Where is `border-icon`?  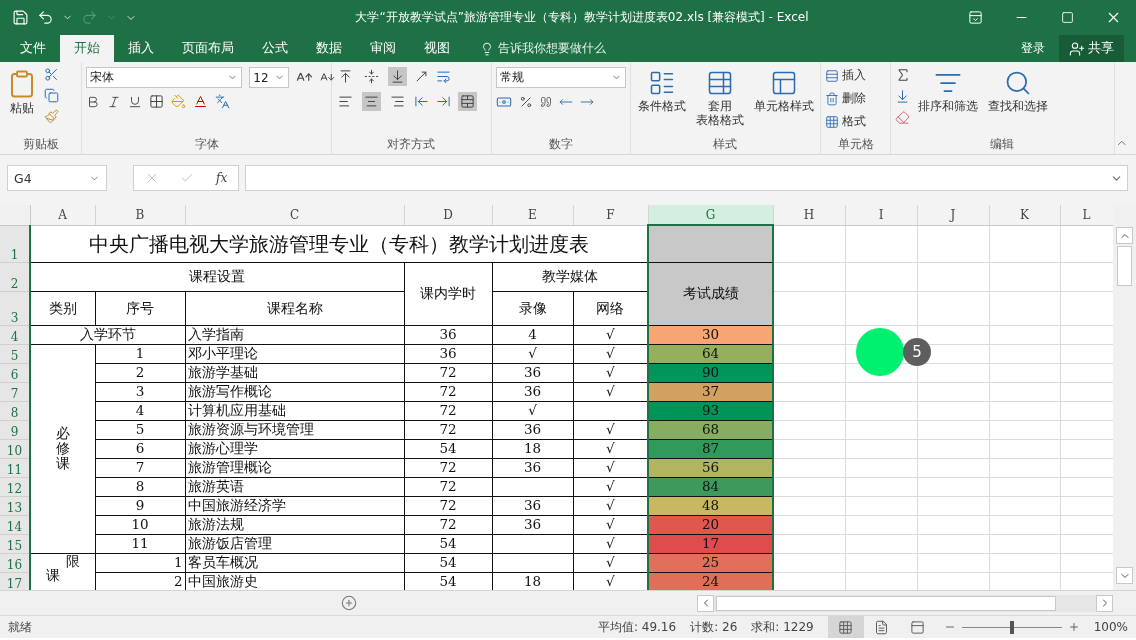
border-icon is located at coordinates (157, 101).